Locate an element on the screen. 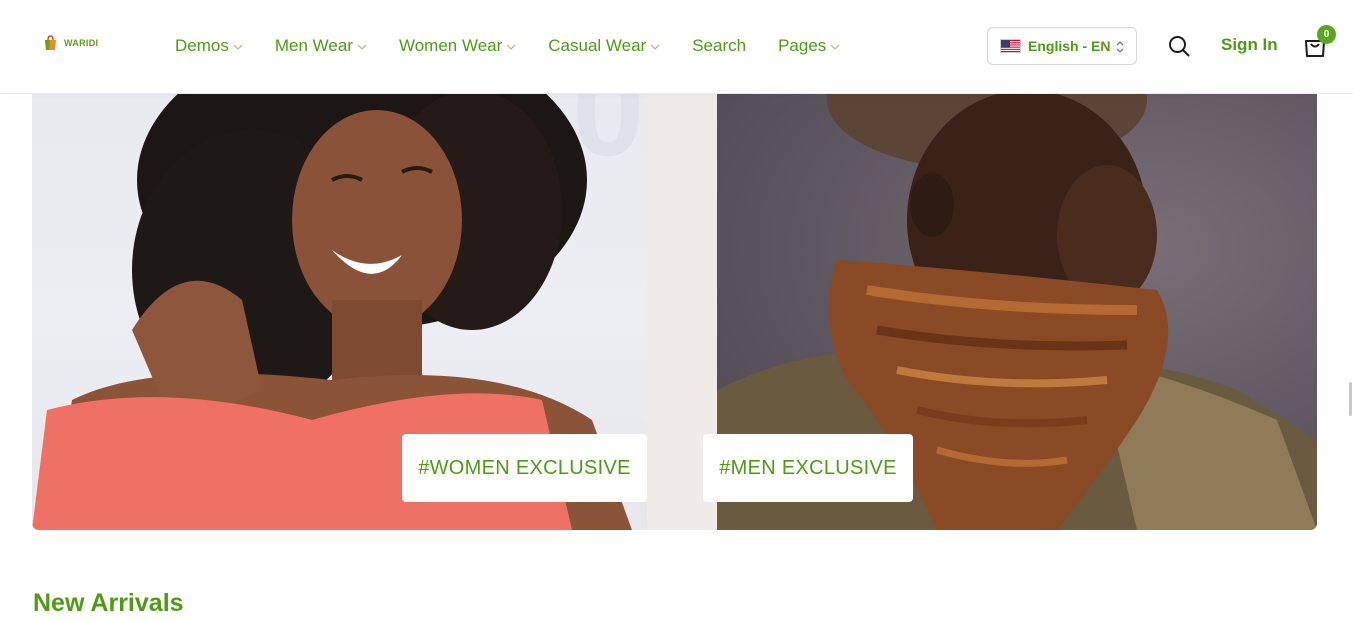 The width and height of the screenshot is (1353, 621). nav-item-label: Search is located at coordinates (719, 45).